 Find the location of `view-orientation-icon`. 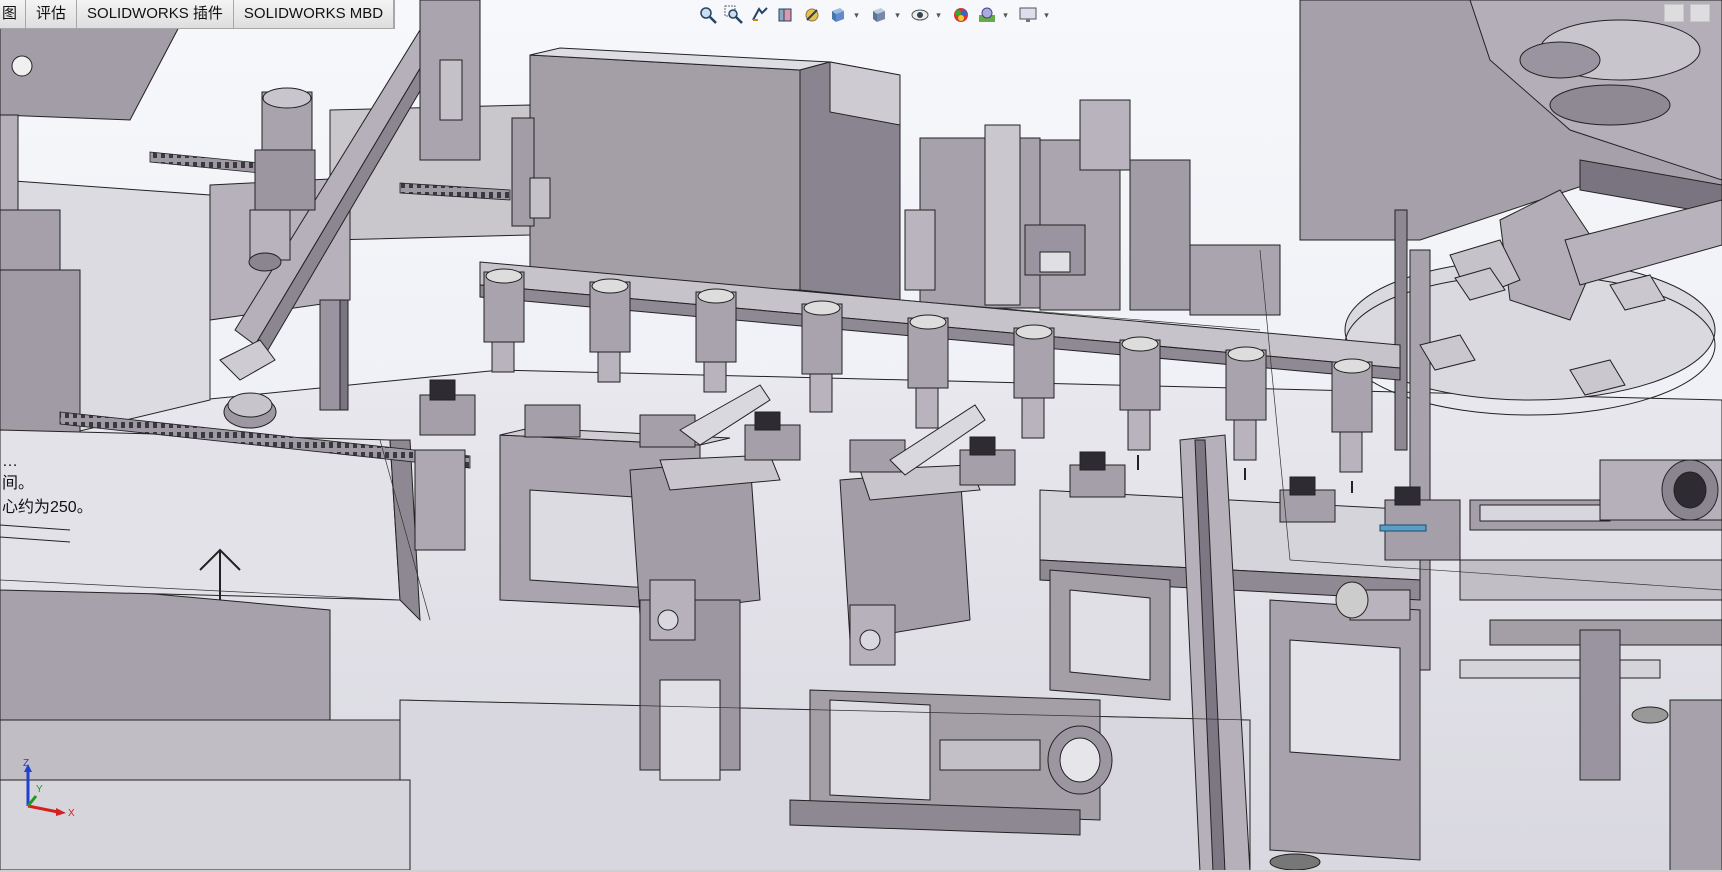

view-orientation-icon is located at coordinates (838, 15).